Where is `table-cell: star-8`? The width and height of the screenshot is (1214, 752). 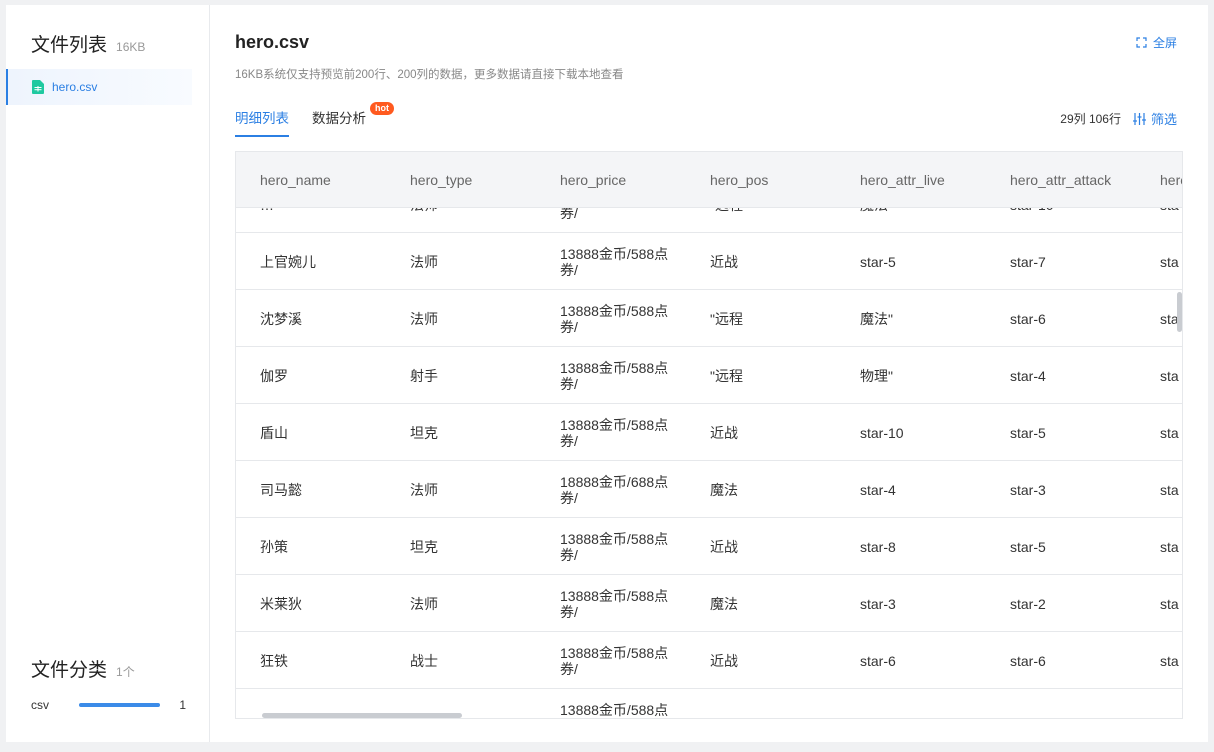
table-cell: star-8 is located at coordinates (878, 546).